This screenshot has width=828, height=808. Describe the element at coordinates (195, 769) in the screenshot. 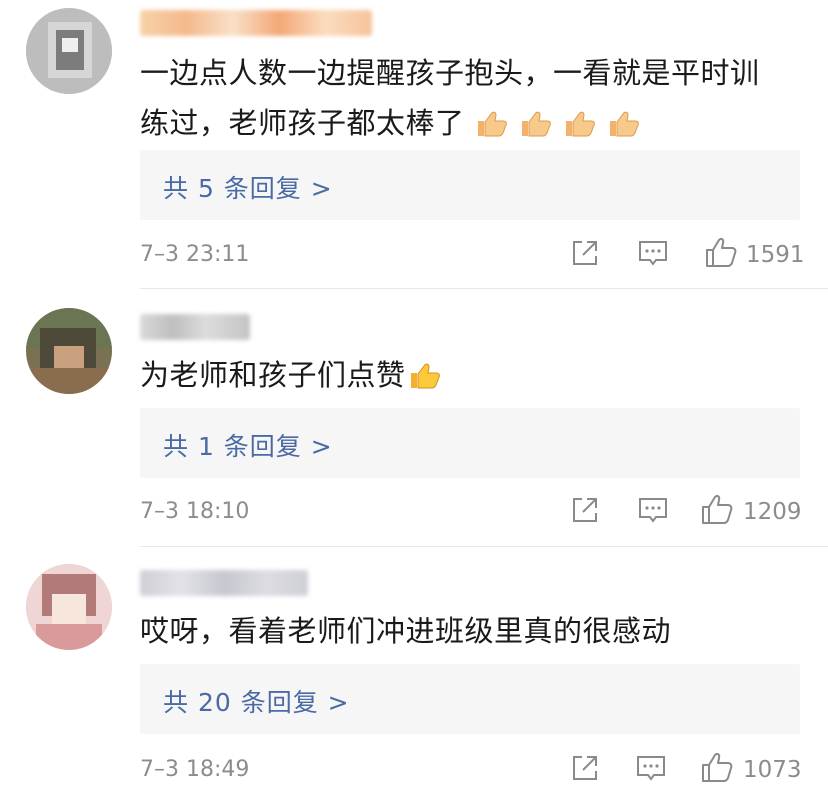

I see `timestamp: 7–3 18:49` at that location.